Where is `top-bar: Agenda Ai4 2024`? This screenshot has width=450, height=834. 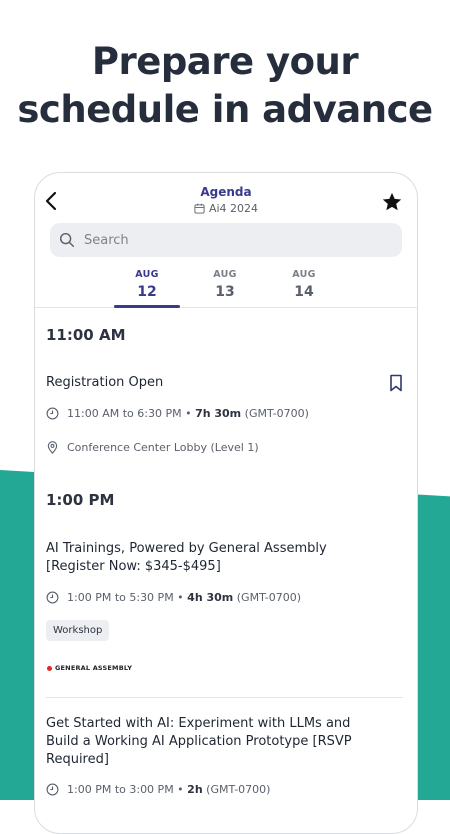 top-bar: Agenda Ai4 2024 is located at coordinates (226, 198).